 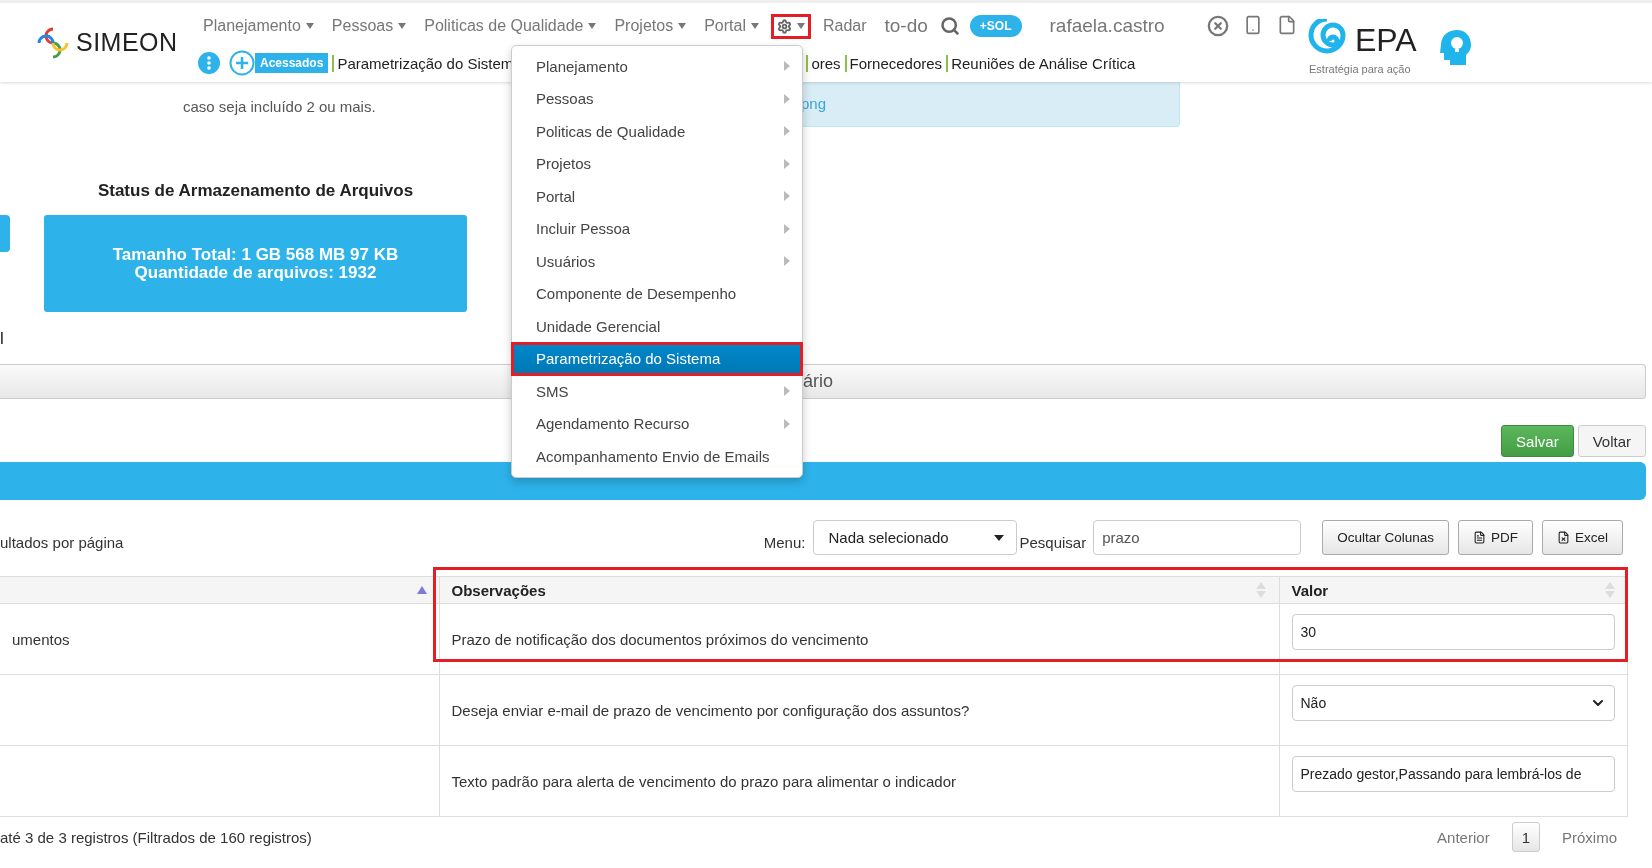 I want to click on nav-link: Radar, so click(x=844, y=26).